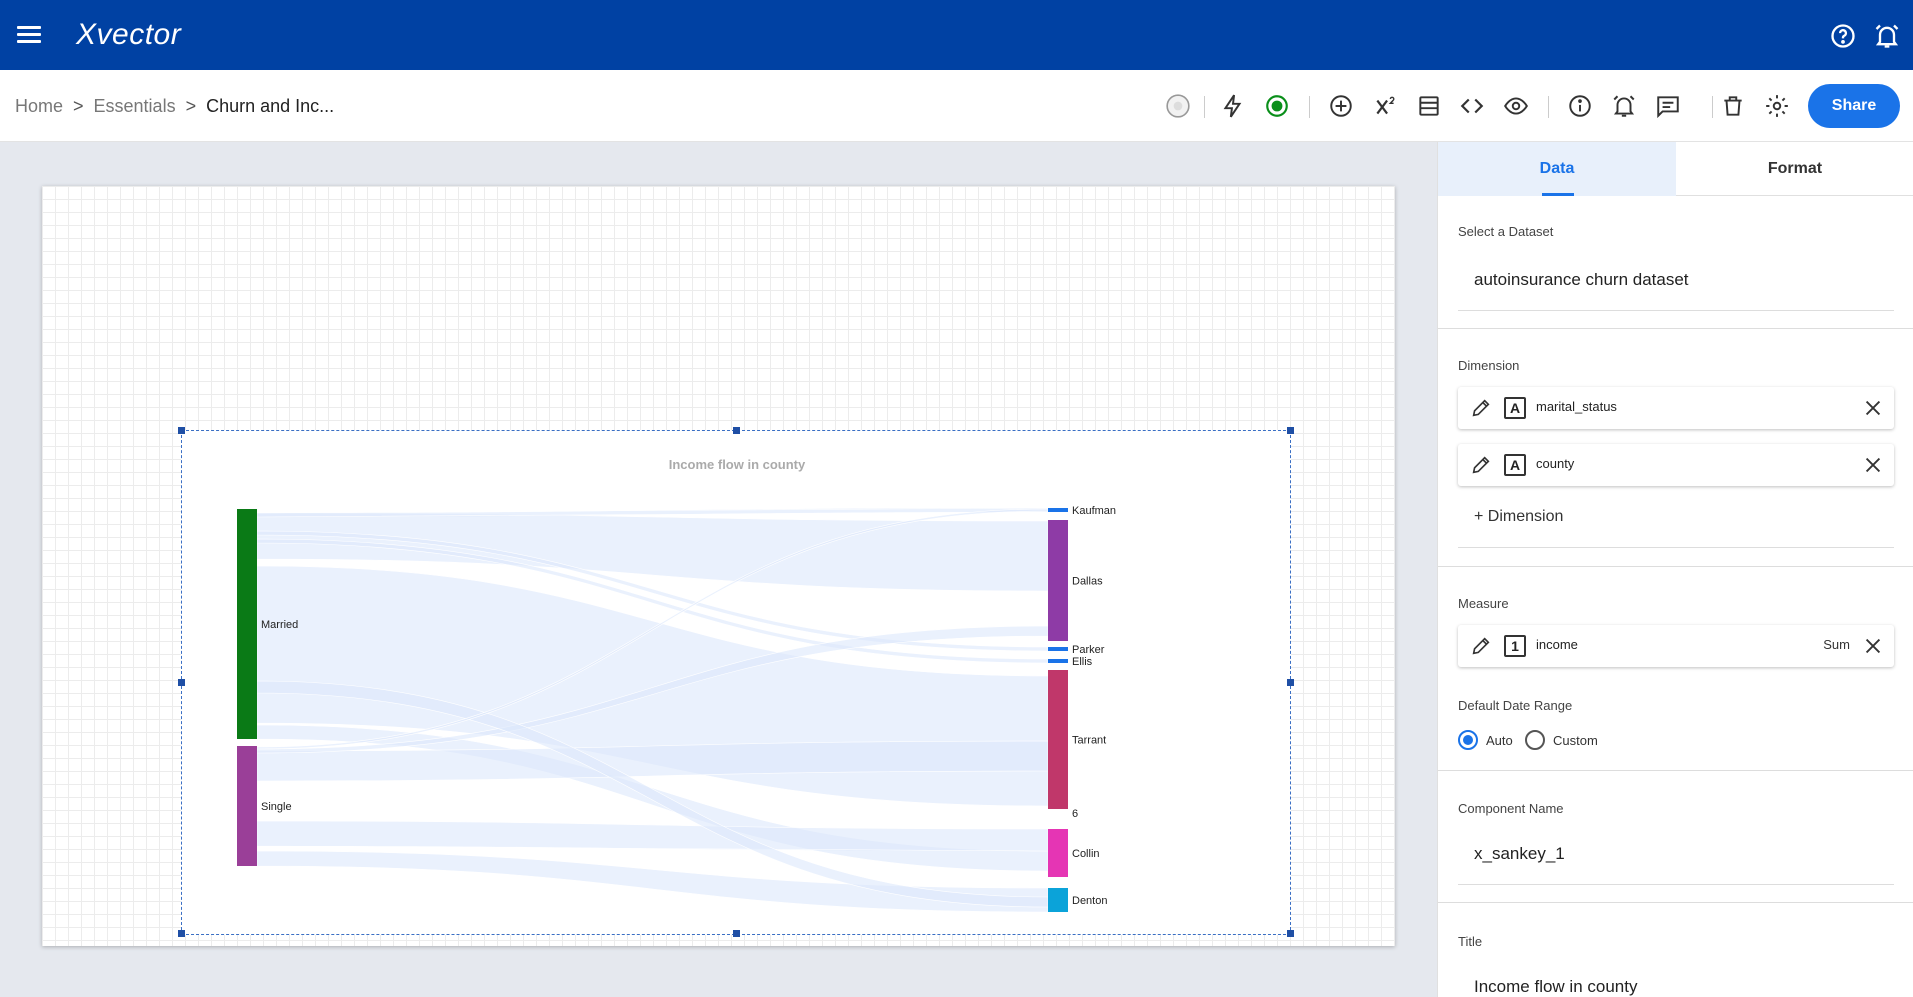 This screenshot has height=997, width=1913. I want to click on add-circle-icon, so click(1341, 106).